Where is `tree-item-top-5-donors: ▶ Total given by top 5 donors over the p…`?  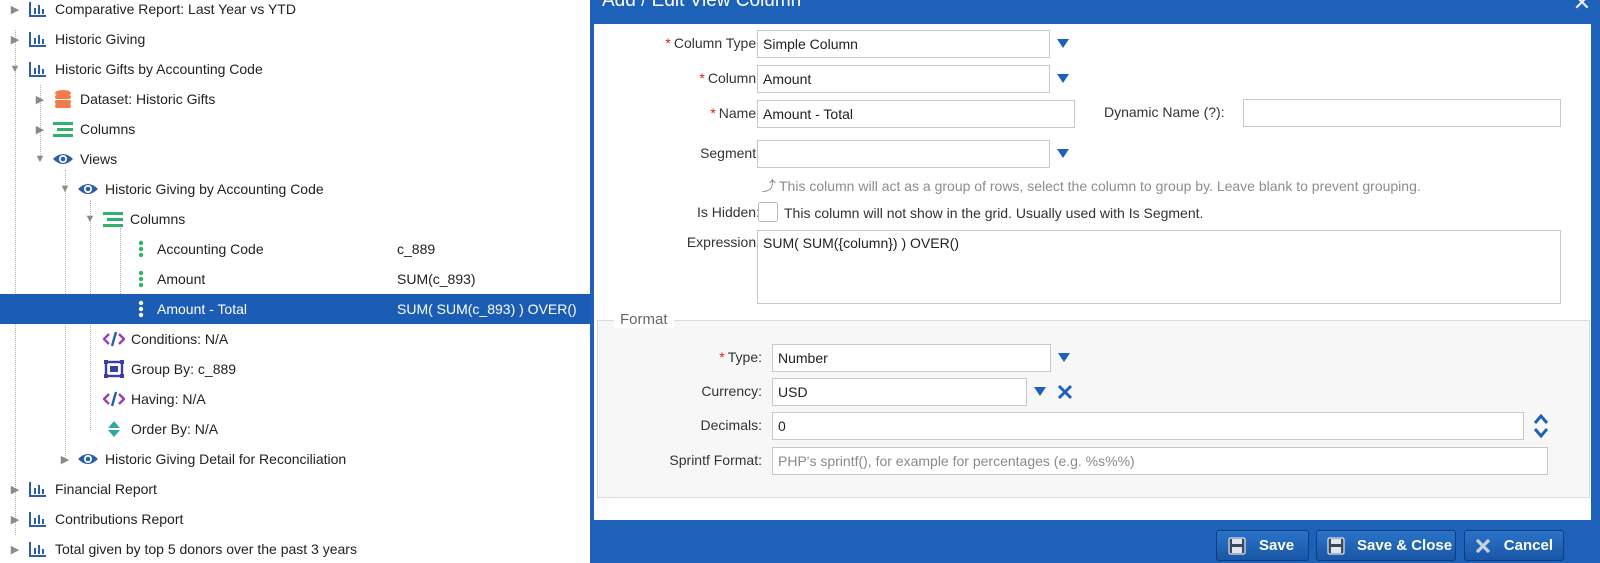 tree-item-top-5-donors: ▶ Total given by top 5 donors over the p… is located at coordinates (295, 548).